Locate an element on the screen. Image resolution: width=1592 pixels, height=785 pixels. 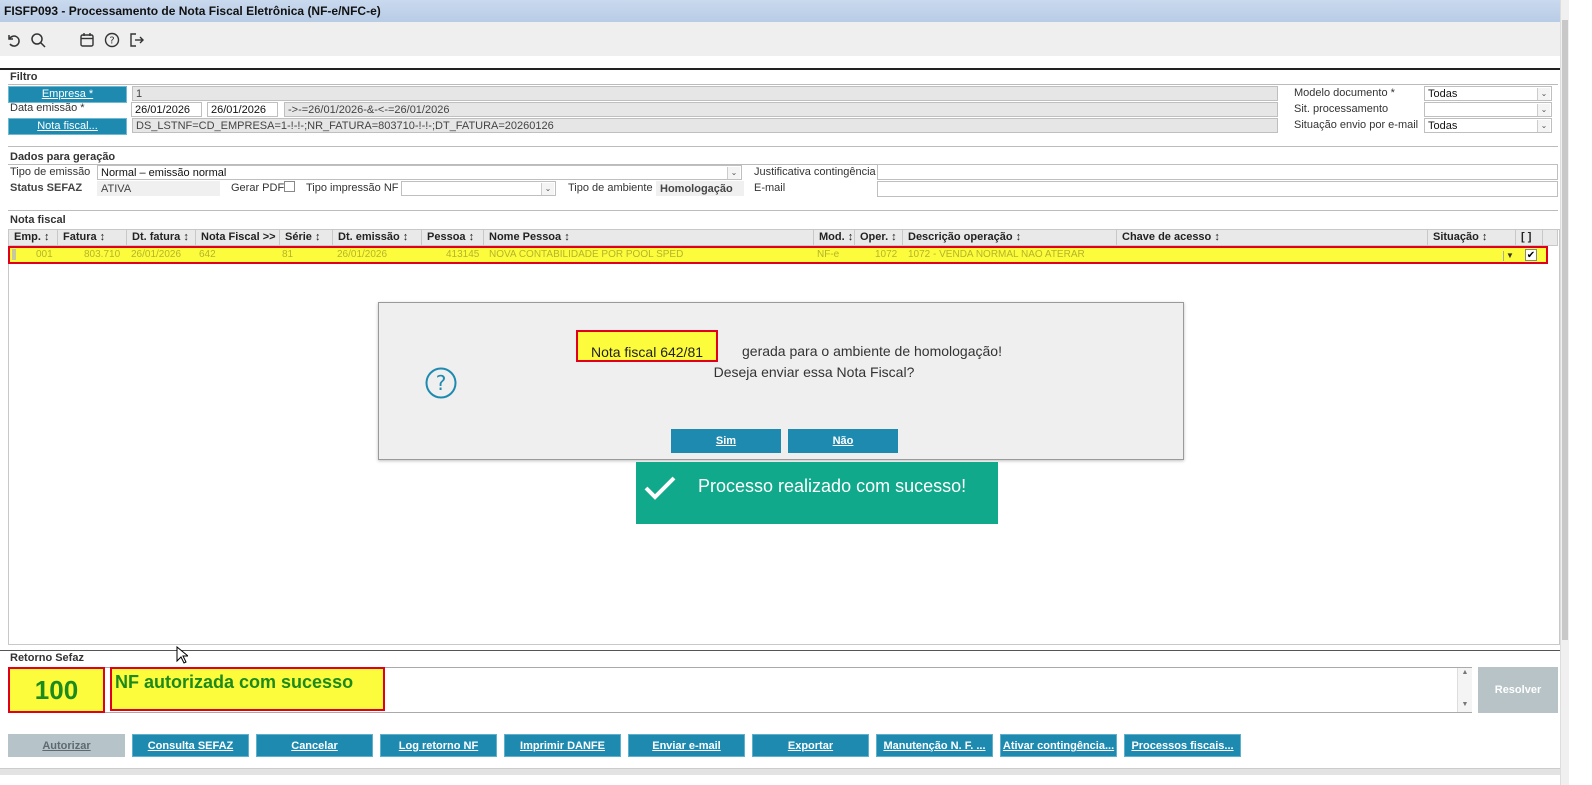
filtro-title: Filtro is located at coordinates (24, 77).